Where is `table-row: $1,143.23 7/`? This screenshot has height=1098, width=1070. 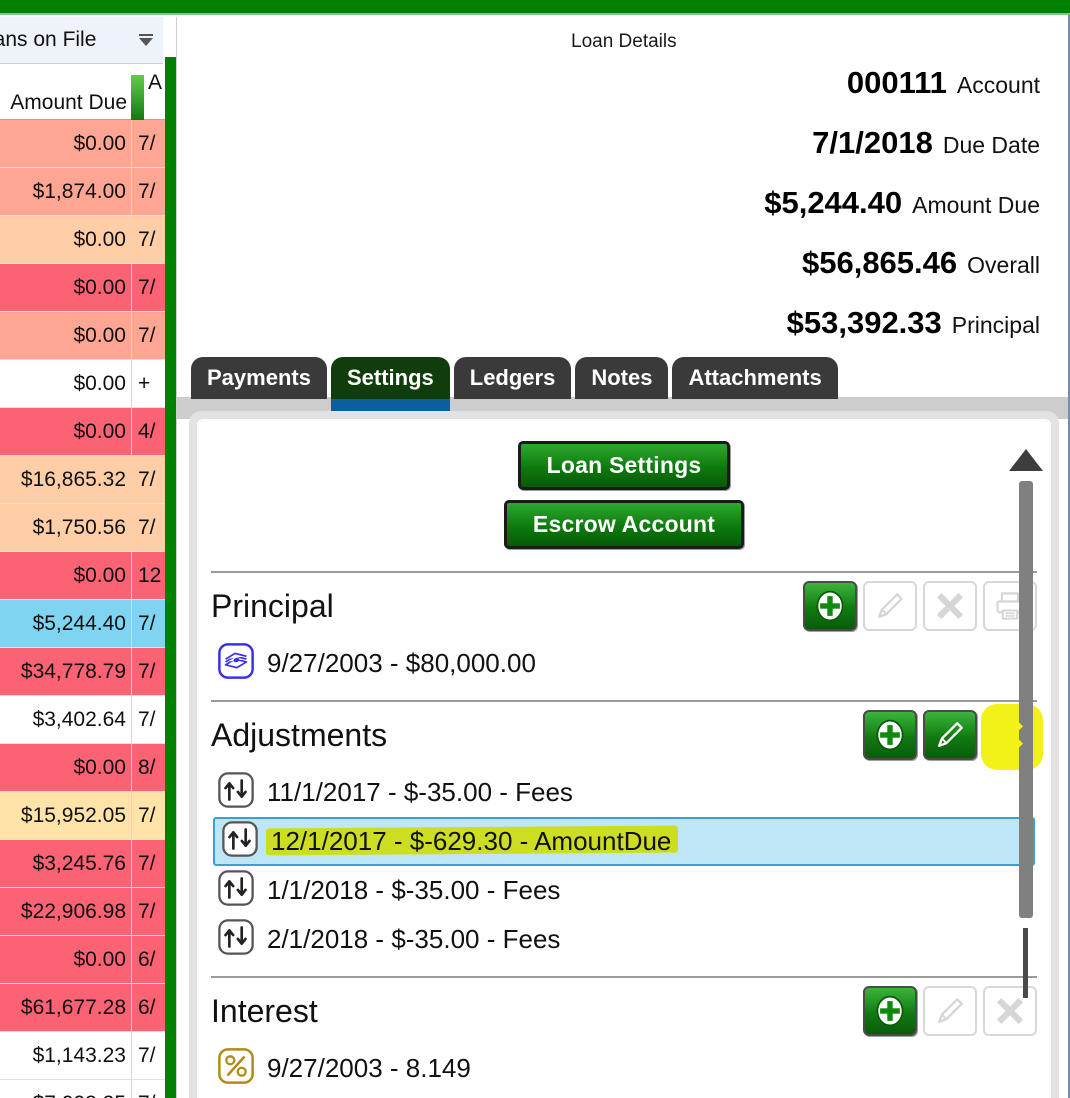 table-row: $1,143.23 7/ is located at coordinates (88, 1056).